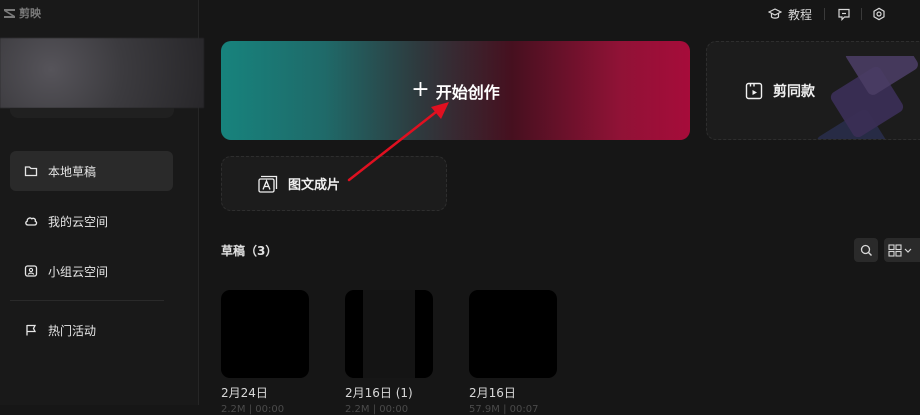 This screenshot has width=920, height=415. I want to click on draft-item: 2月16日 (1) 2.2M | 00:00, so click(389, 352).